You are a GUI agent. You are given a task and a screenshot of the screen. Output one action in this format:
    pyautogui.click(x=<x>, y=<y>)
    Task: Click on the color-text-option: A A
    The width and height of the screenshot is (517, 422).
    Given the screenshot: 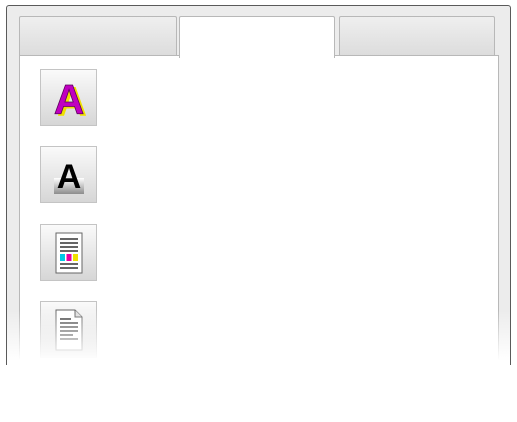 What is the action you would take?
    pyautogui.click(x=68, y=97)
    